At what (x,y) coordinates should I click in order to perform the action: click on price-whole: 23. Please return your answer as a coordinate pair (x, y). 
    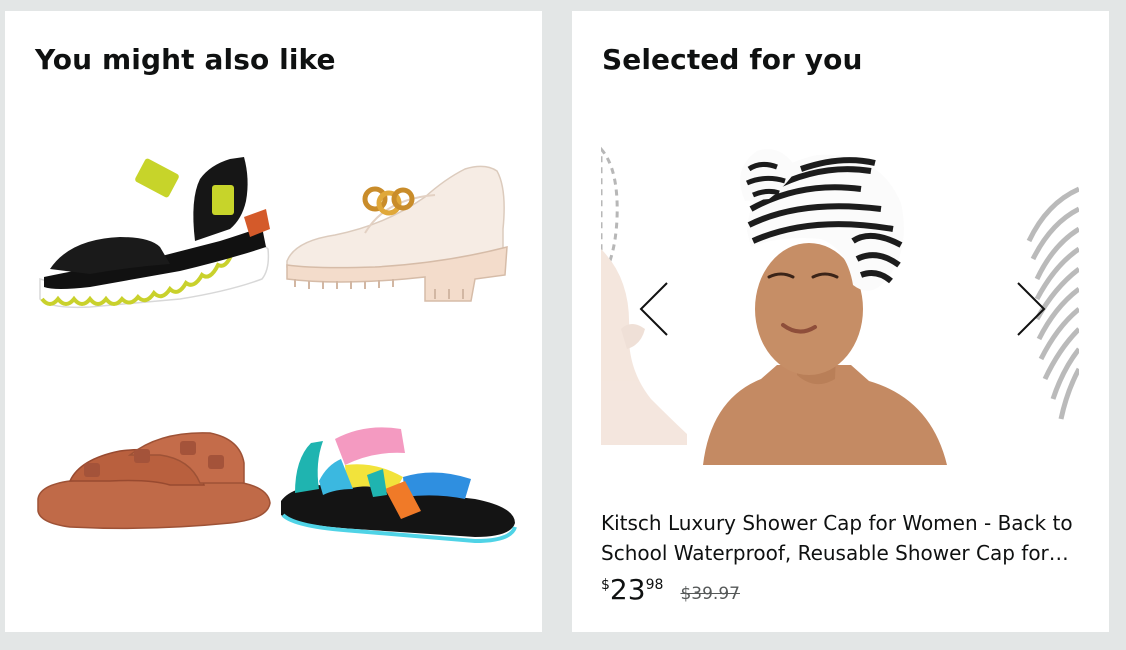
    Looking at the image, I should click on (627, 589).